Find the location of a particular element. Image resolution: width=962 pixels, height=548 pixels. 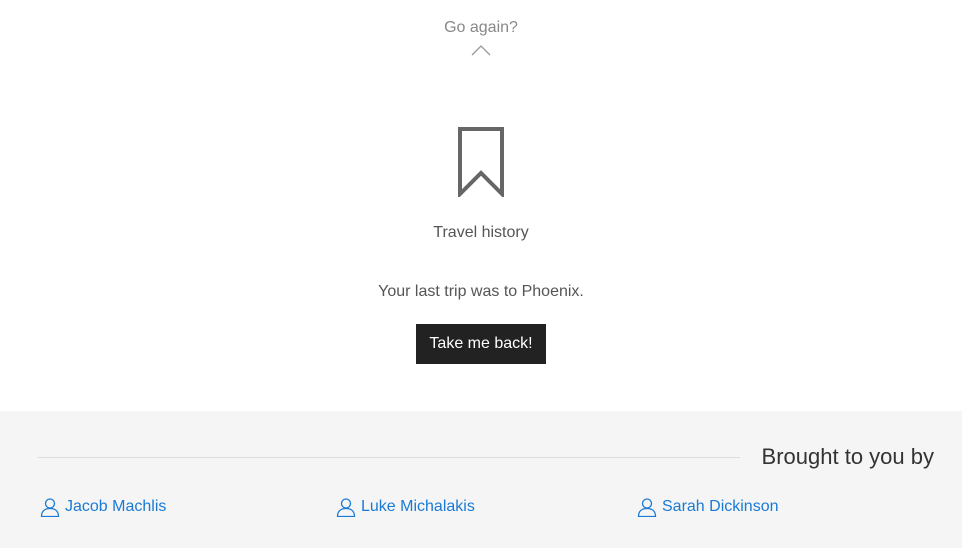

go-again-link: Go again? is located at coordinates (481, 37).